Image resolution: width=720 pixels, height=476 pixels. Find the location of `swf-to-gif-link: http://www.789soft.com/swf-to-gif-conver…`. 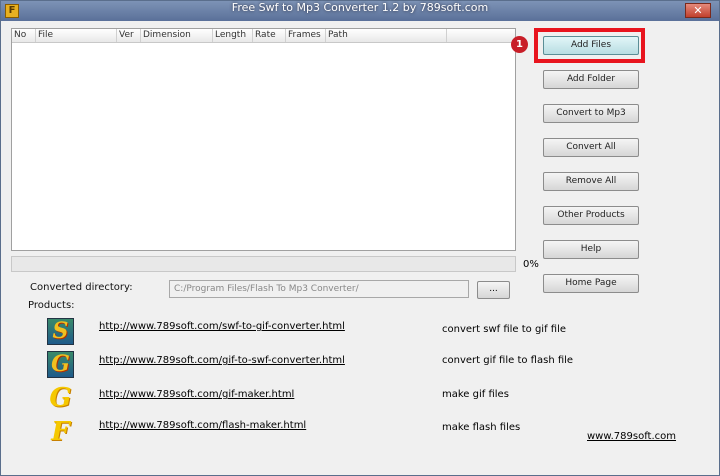

swf-to-gif-link: http://www.789soft.com/swf-to-gif-conver… is located at coordinates (222, 326).